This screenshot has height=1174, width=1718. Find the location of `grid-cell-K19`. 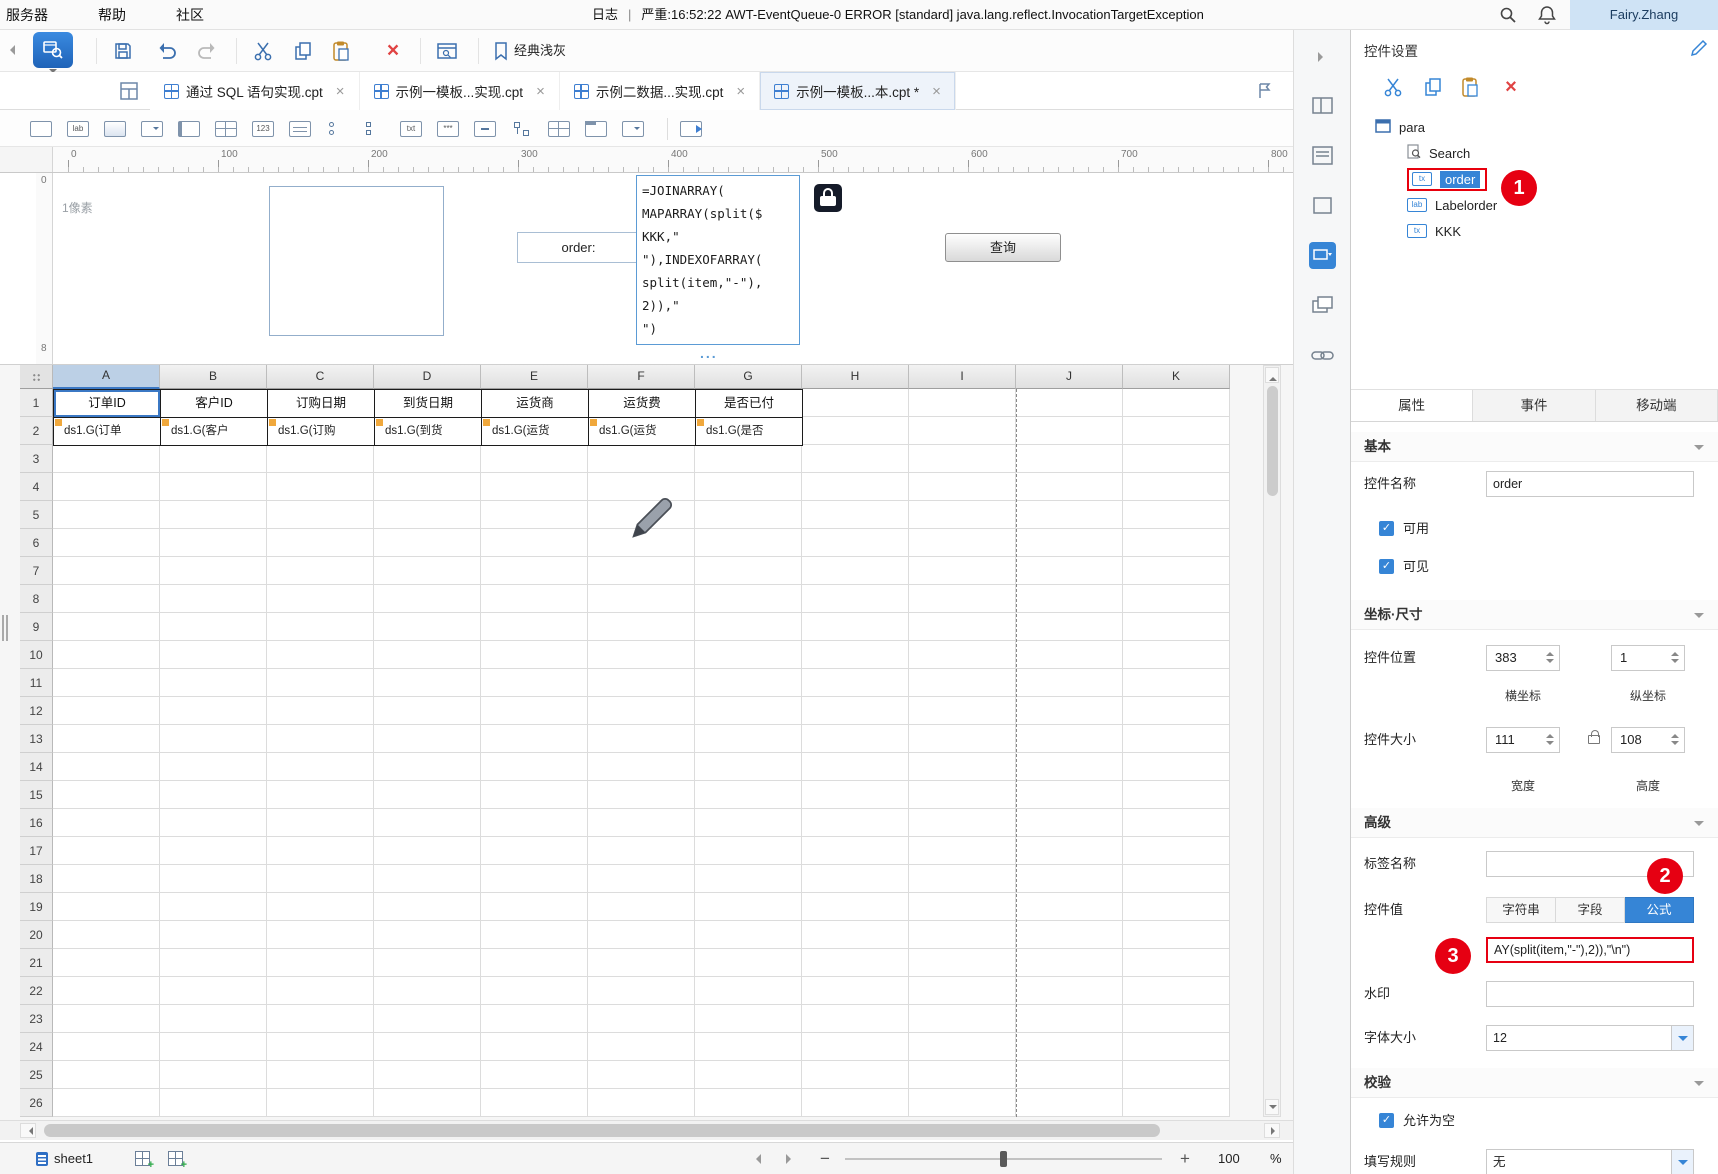

grid-cell-K19 is located at coordinates (1176, 907).